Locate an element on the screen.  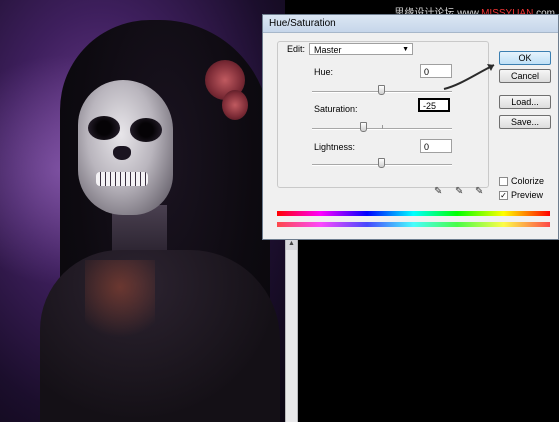
flower is located at coordinates (235, 105).